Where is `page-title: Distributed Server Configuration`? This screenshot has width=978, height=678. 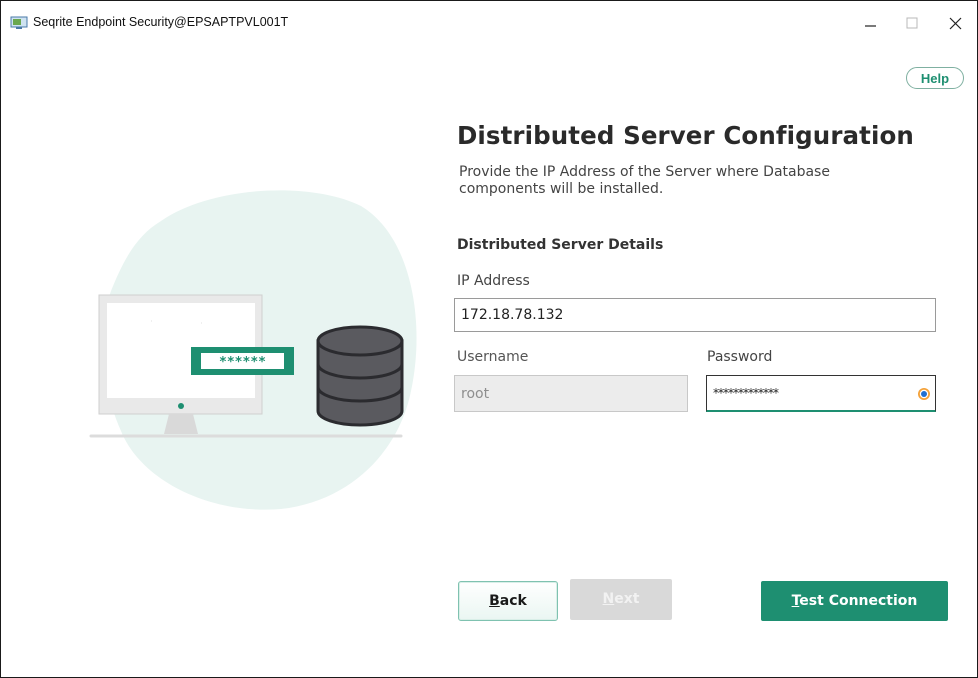 page-title: Distributed Server Configuration is located at coordinates (685, 135).